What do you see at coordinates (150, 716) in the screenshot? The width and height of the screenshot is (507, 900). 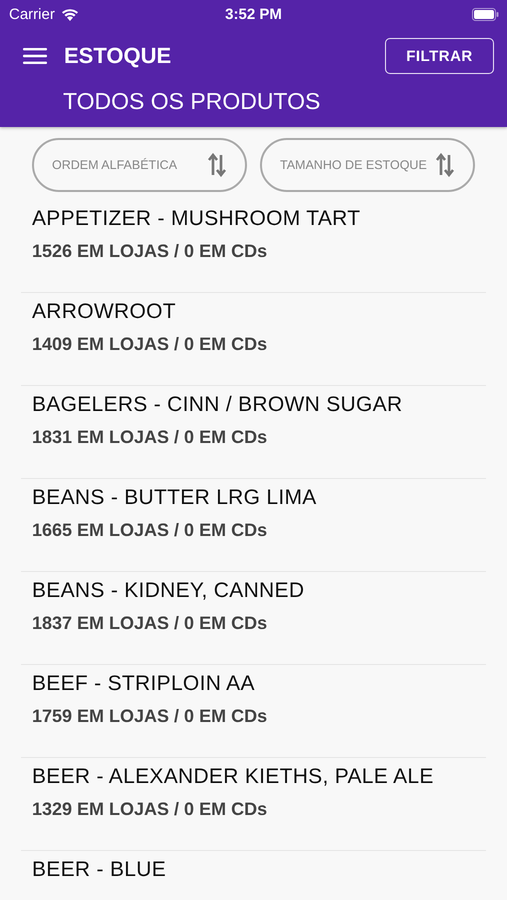 I see `stock-count: 1759 EM LOJAS / 0 EM CDs` at bounding box center [150, 716].